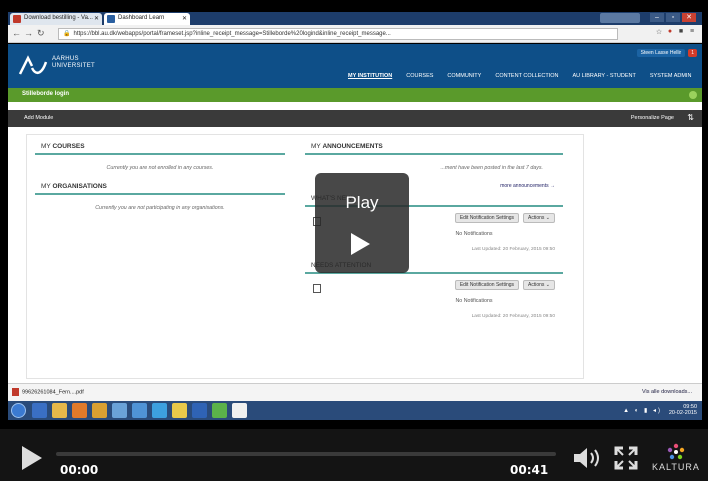 The image size is (708, 481). I want to click on volume-icon, so click(589, 458).